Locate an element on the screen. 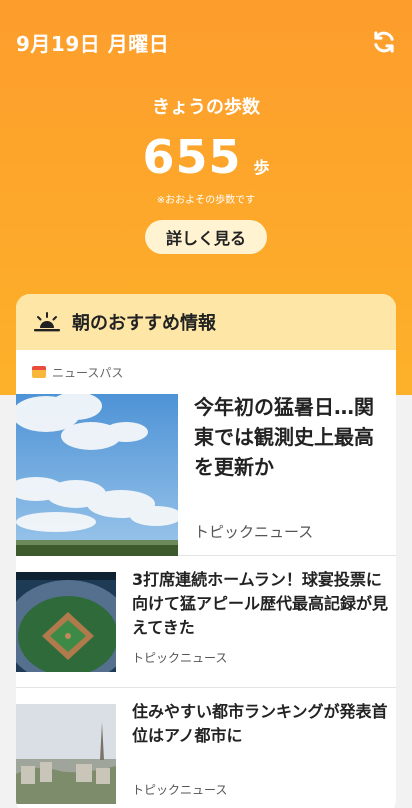 The height and width of the screenshot is (808, 412). steps-unit: 歩 is located at coordinates (261, 167).